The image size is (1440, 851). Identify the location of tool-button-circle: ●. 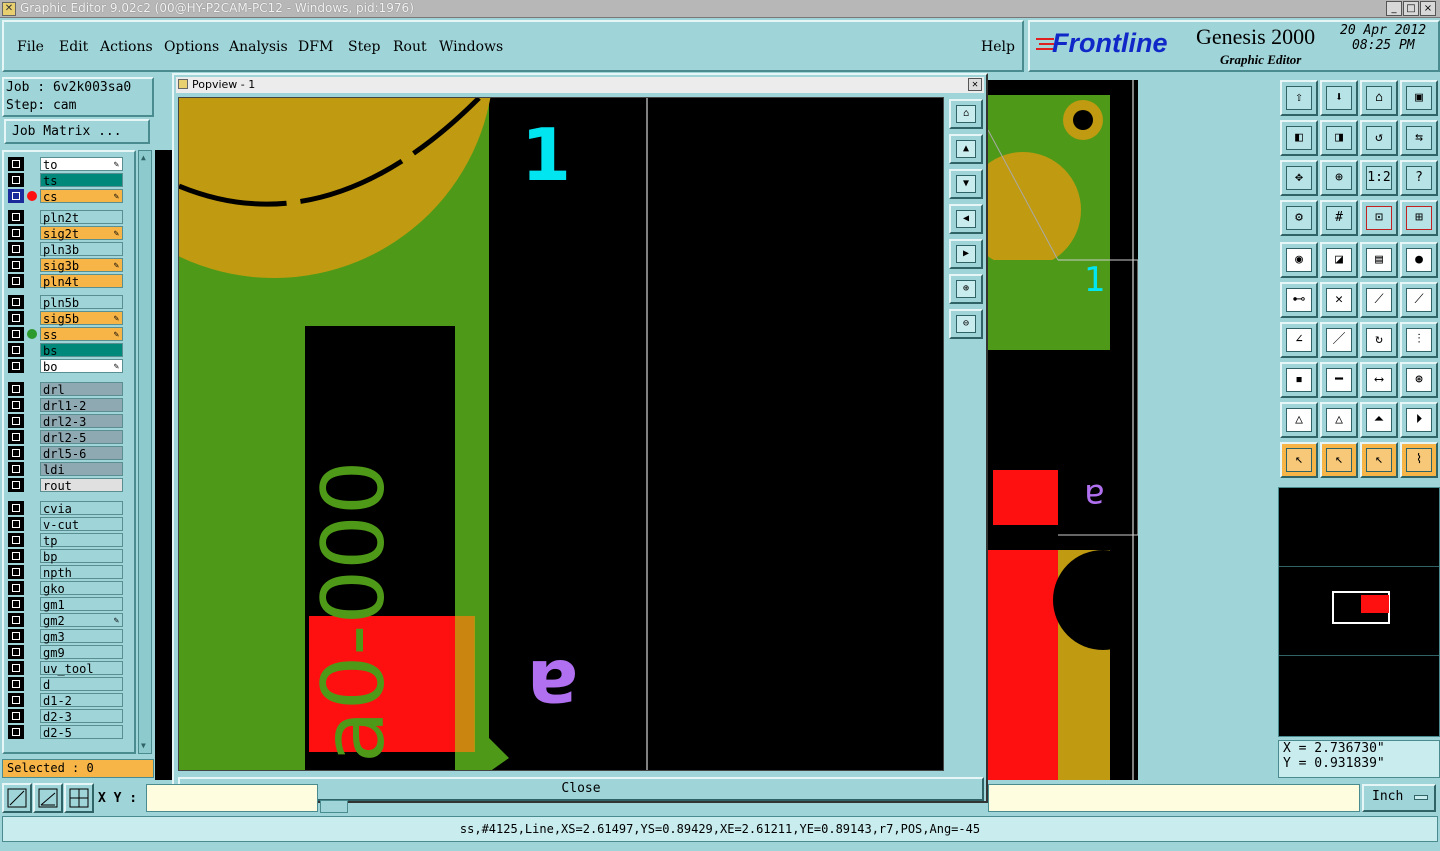
(1419, 260).